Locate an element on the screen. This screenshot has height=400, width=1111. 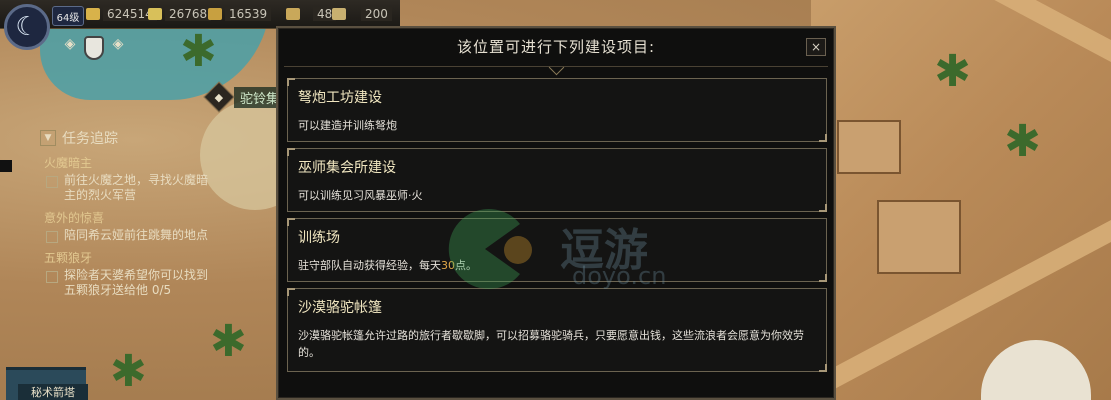
option-title: 沙漠骆驼帐篷 is located at coordinates (340, 308).